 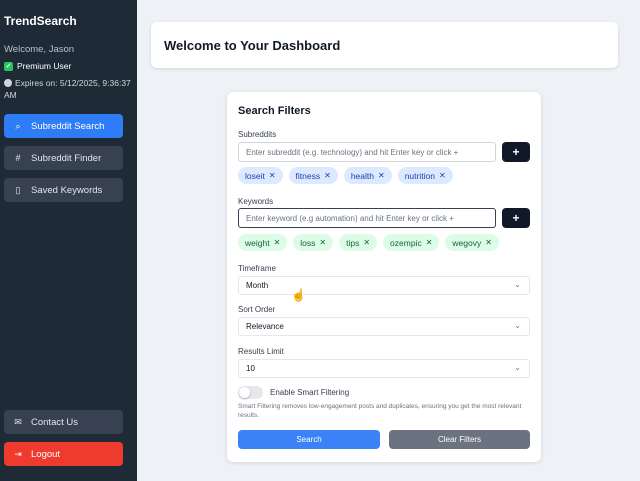 What do you see at coordinates (411, 242) in the screenshot?
I see `tag-keyword: ozempic ✕` at bounding box center [411, 242].